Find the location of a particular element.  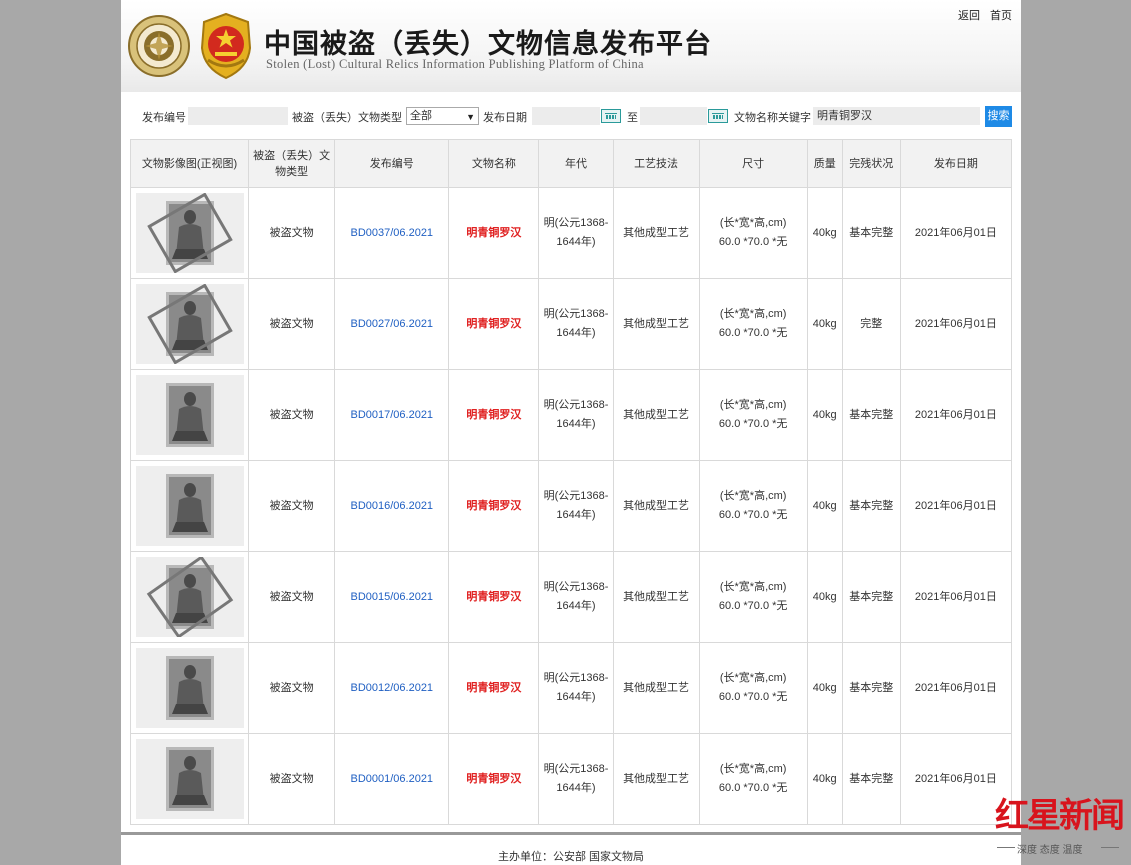

type-select: 全部 ▼ is located at coordinates (442, 116).